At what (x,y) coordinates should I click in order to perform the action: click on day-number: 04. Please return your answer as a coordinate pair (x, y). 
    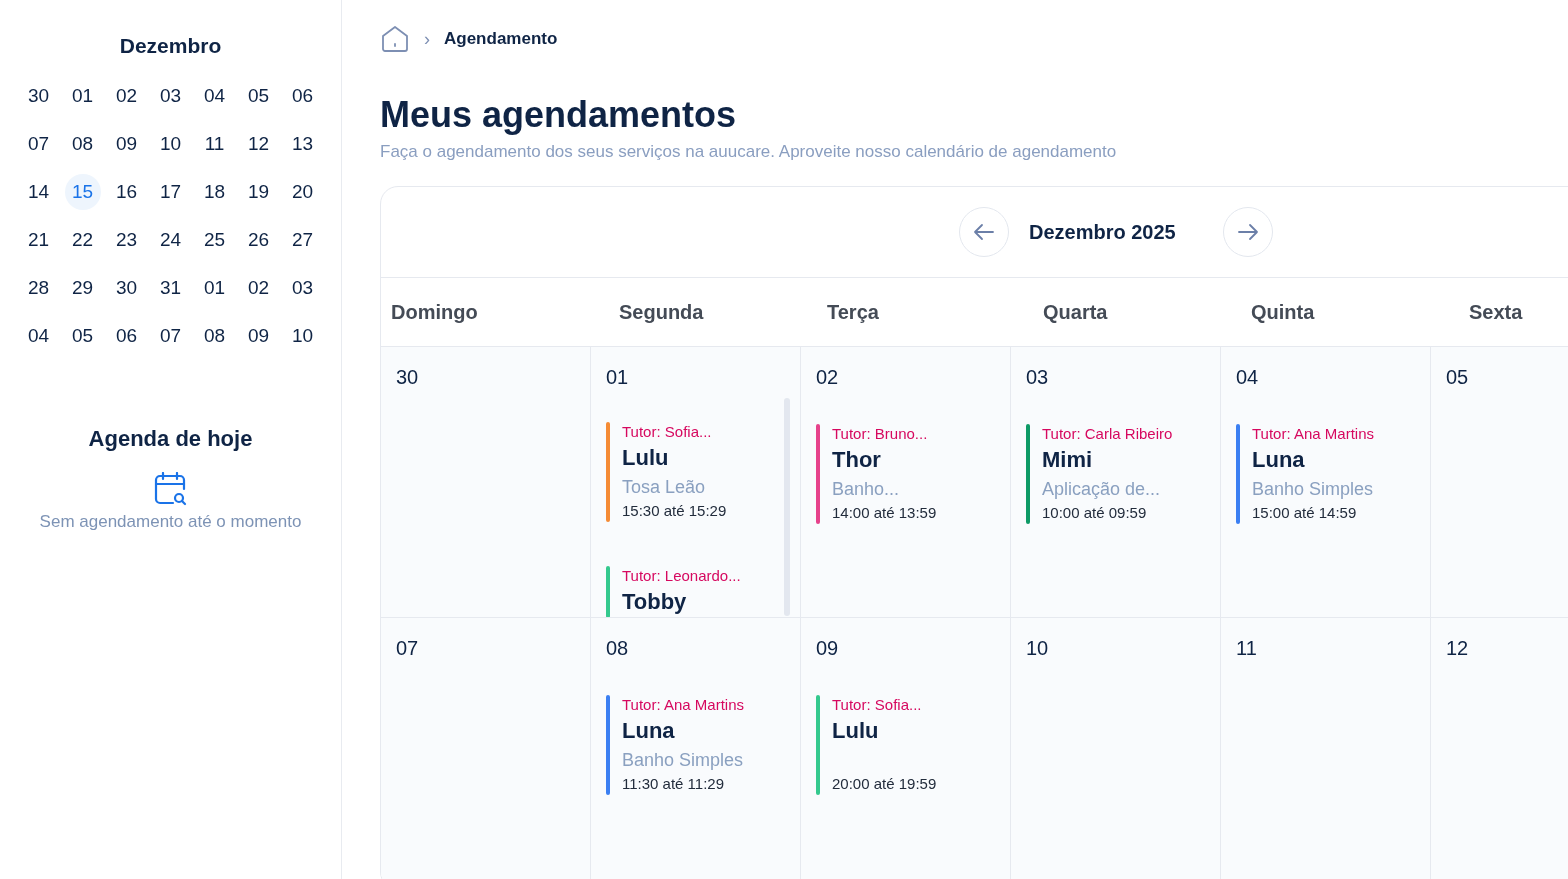
    Looking at the image, I should click on (1248, 377).